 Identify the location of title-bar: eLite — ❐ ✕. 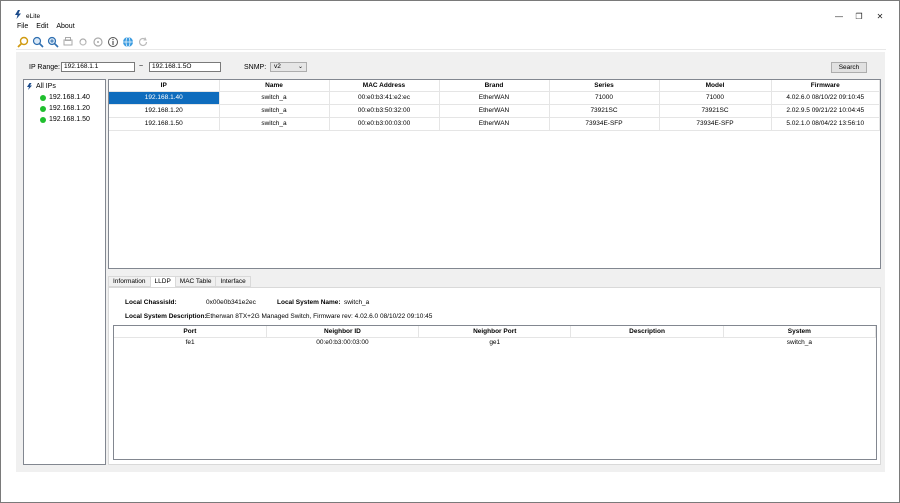
(450, 12).